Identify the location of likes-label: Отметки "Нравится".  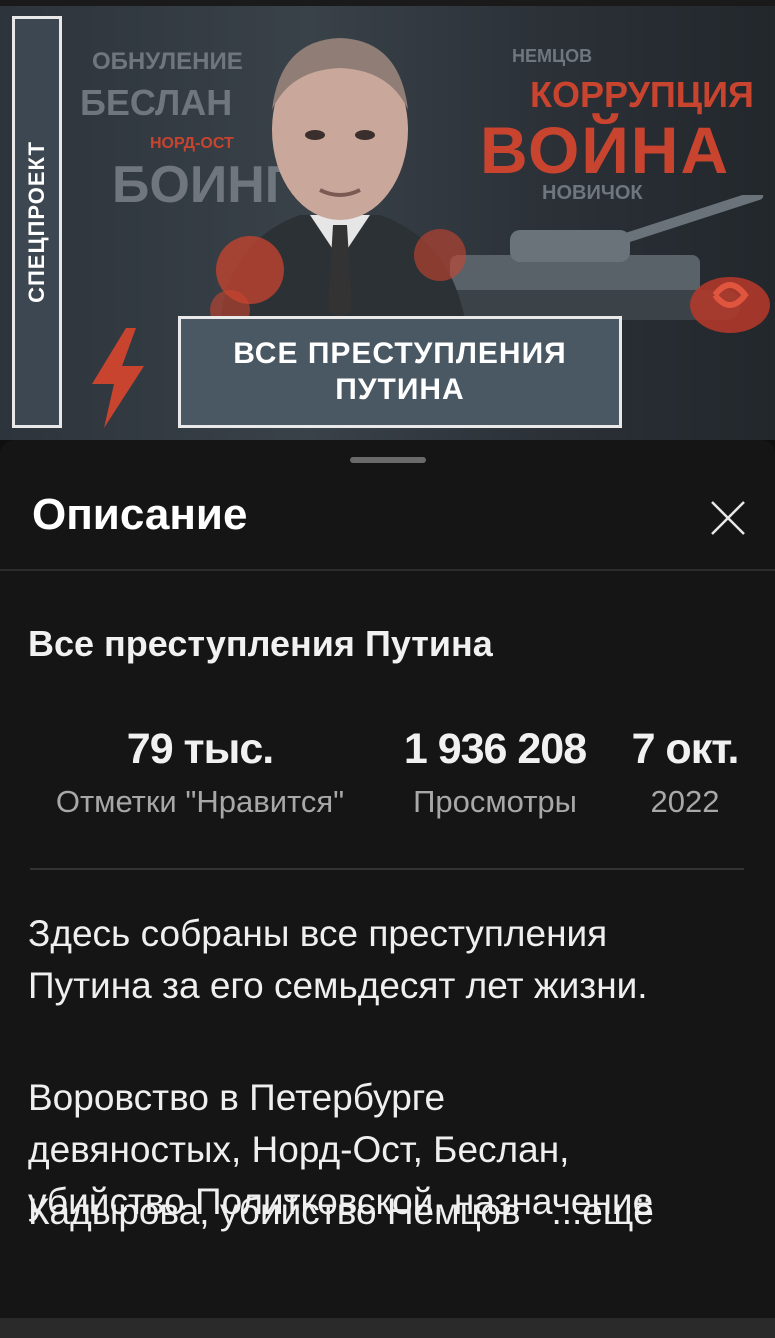
(200, 801).